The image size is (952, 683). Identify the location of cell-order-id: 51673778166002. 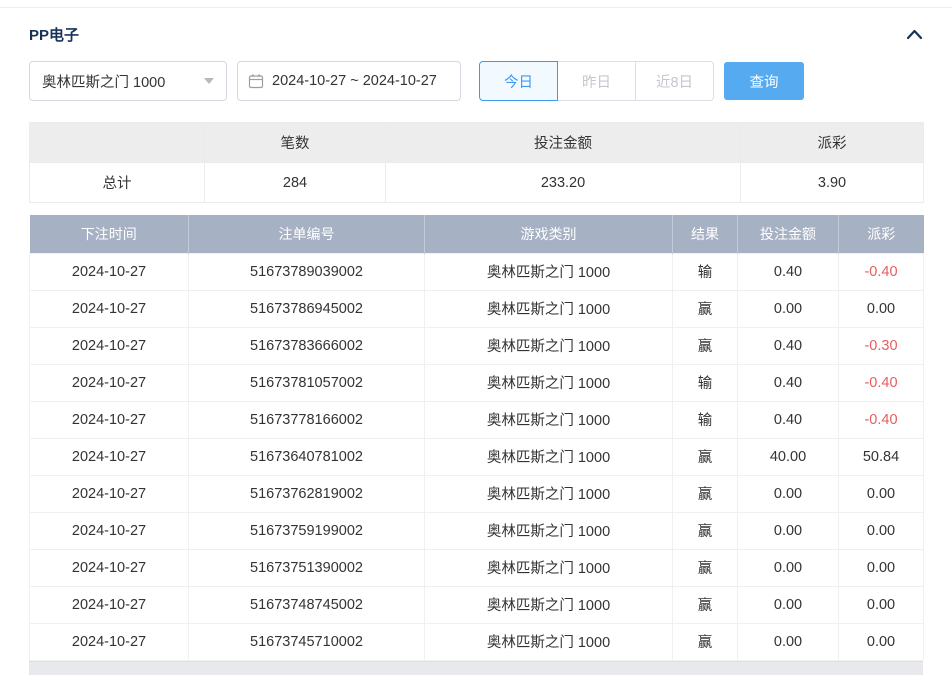
(306, 419).